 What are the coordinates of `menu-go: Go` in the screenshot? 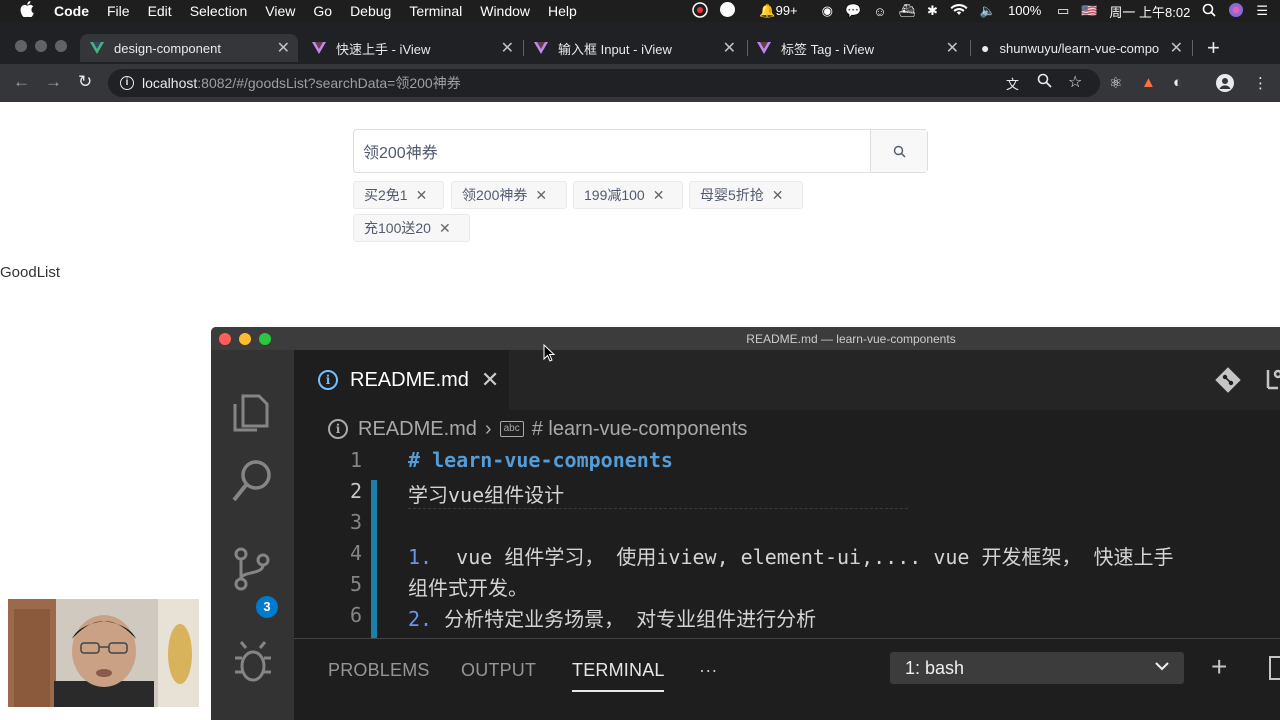 It's located at (322, 11).